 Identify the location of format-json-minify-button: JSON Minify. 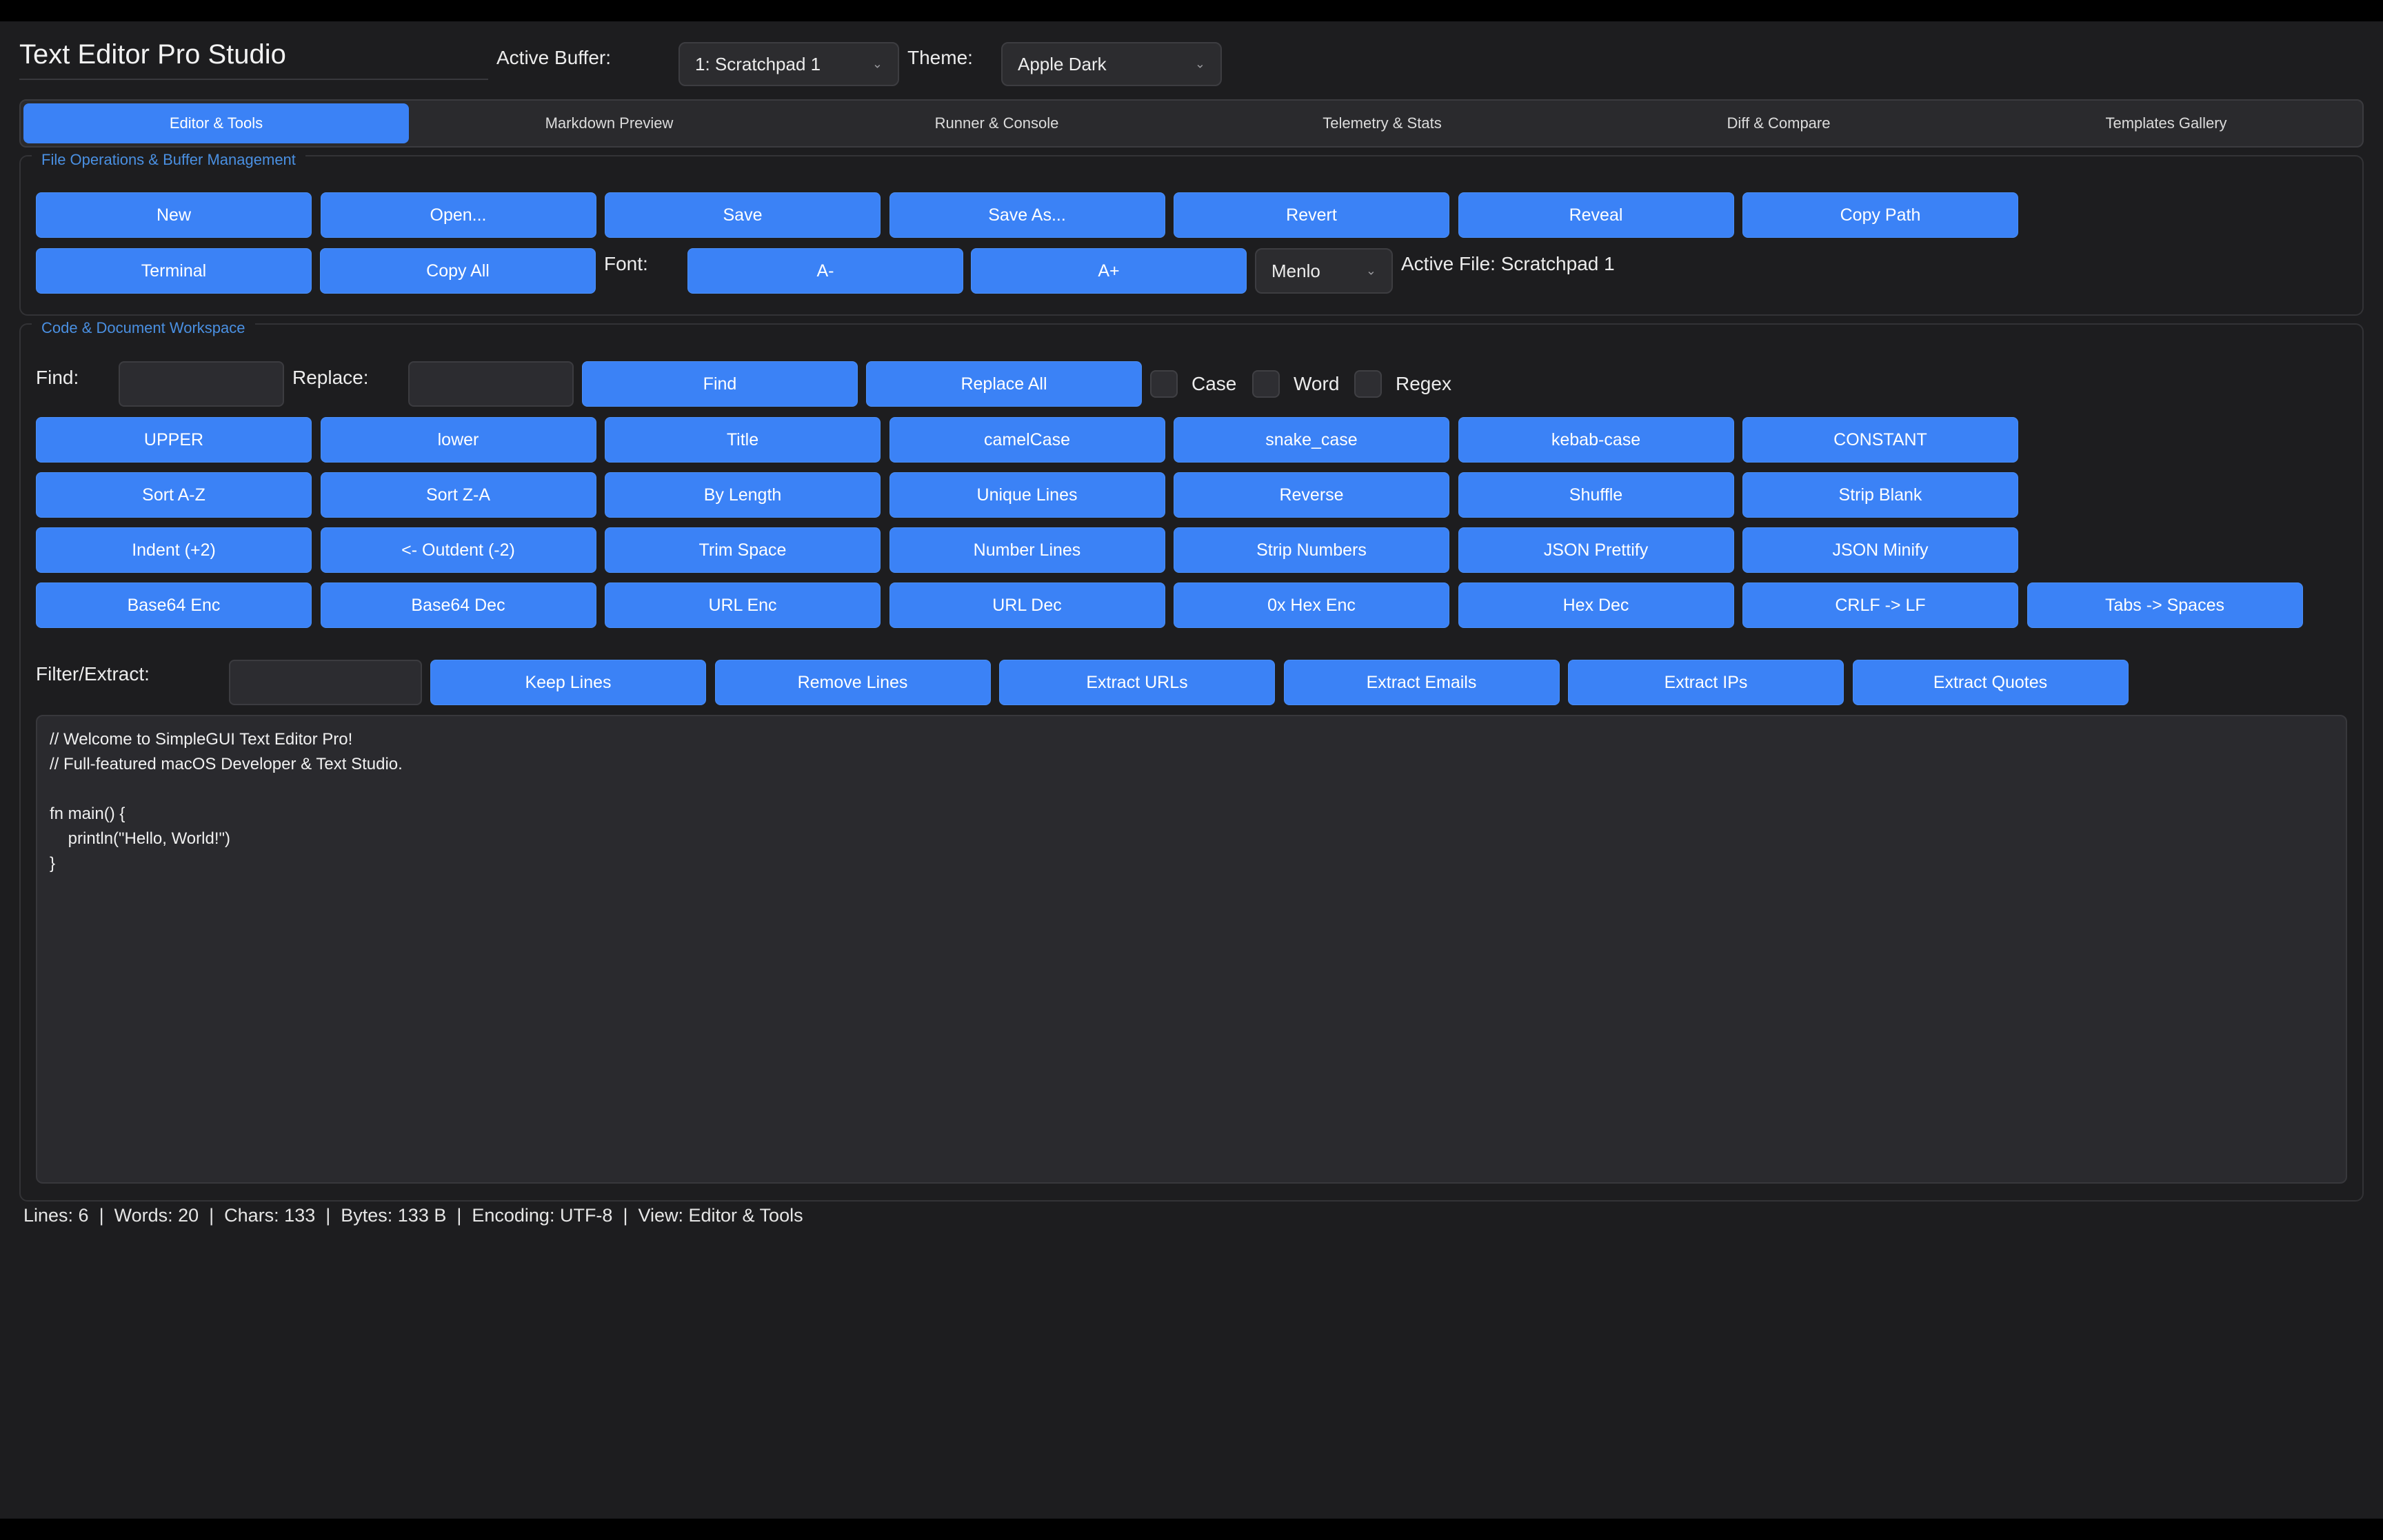
(1880, 550).